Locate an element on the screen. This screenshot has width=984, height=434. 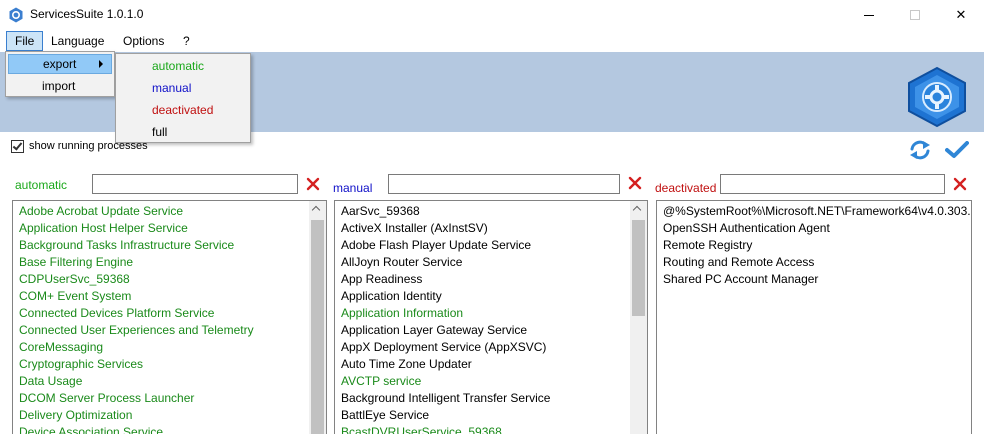
list-item: AppX Deployment Service (AppXSVC) is located at coordinates (482, 347).